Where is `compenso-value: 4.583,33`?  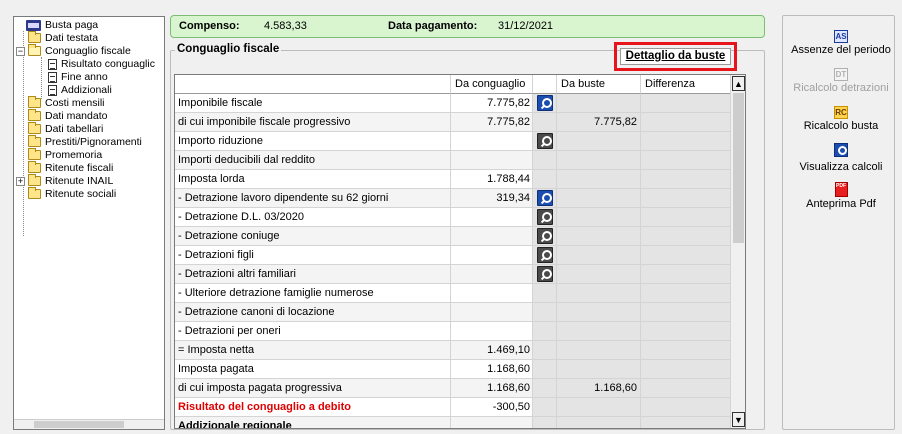 compenso-value: 4.583,33 is located at coordinates (285, 26).